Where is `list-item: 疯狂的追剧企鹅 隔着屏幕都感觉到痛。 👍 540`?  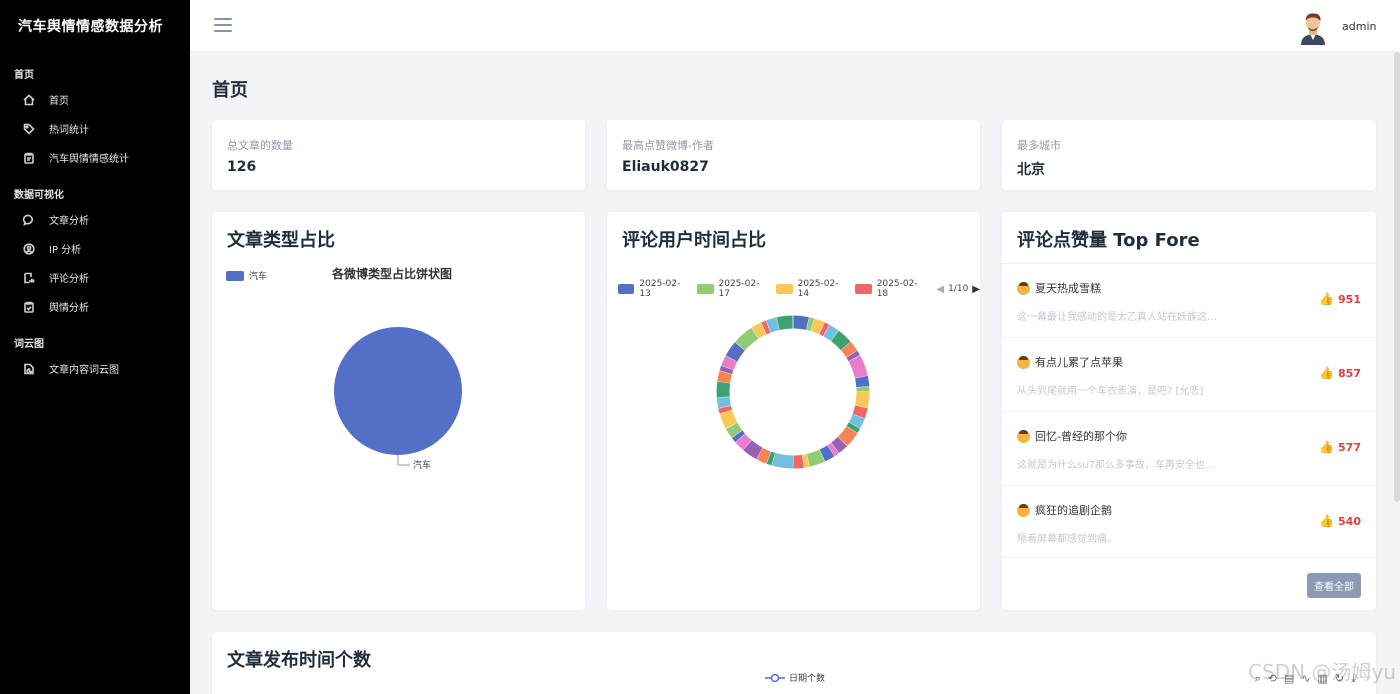
list-item: 疯狂的追剧企鹅 隔着屏幕都感觉到痛。 👍 540 is located at coordinates (1189, 521).